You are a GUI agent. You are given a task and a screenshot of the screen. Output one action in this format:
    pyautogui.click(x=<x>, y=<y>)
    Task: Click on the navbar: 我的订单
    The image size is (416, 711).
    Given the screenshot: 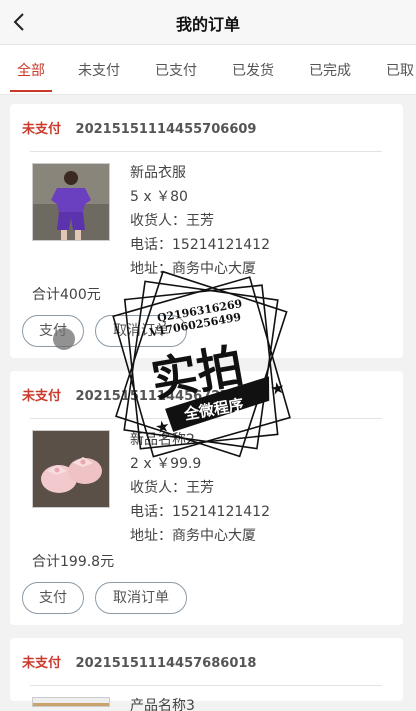 What is the action you would take?
    pyautogui.click(x=208, y=22)
    